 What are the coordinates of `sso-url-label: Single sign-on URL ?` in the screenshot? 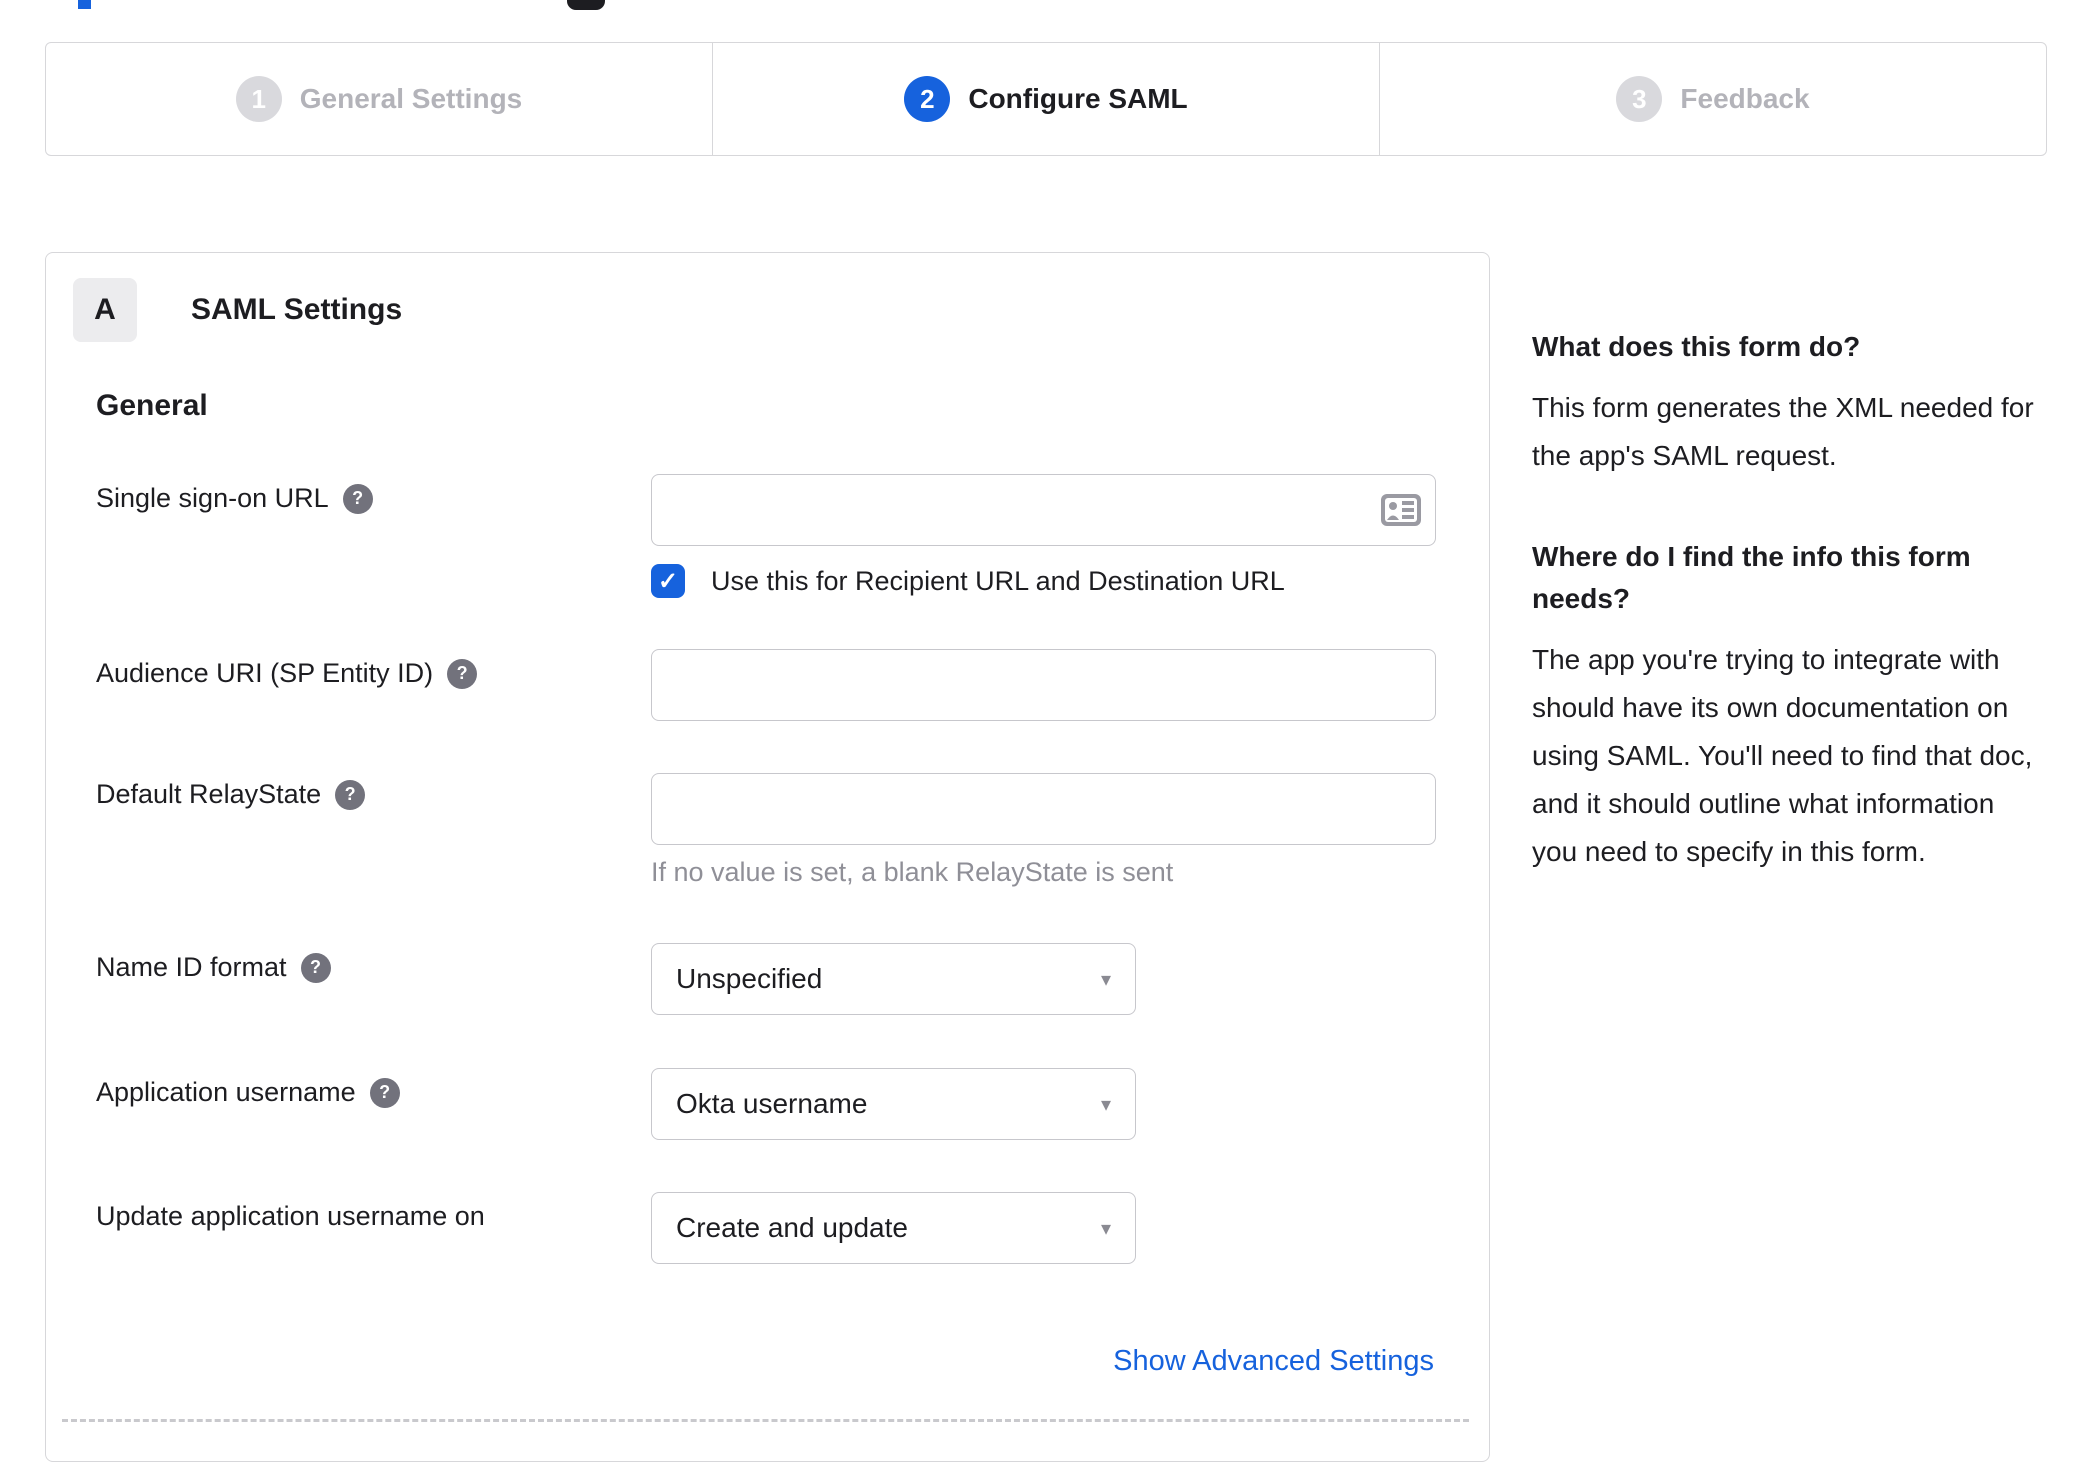 It's located at (234, 498).